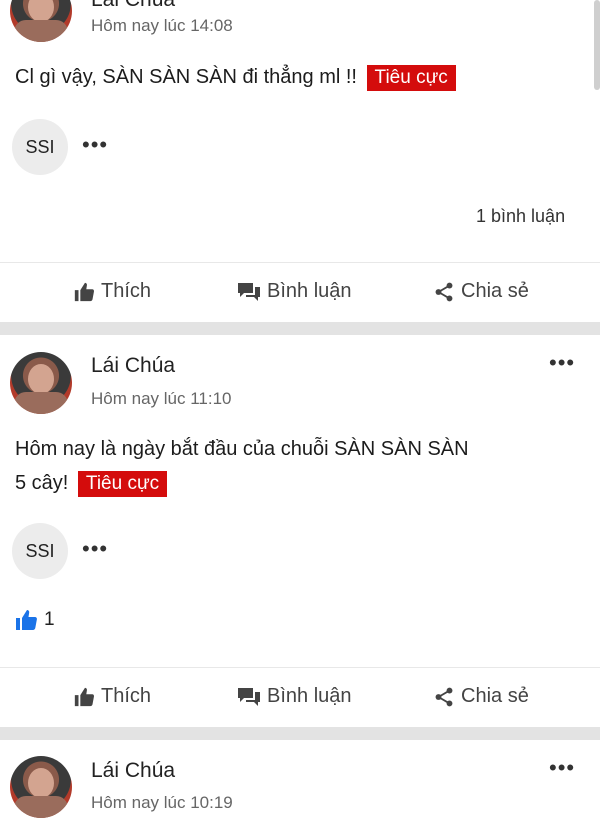  I want to click on post-time: Hôm nay lúc 10:19, so click(162, 802).